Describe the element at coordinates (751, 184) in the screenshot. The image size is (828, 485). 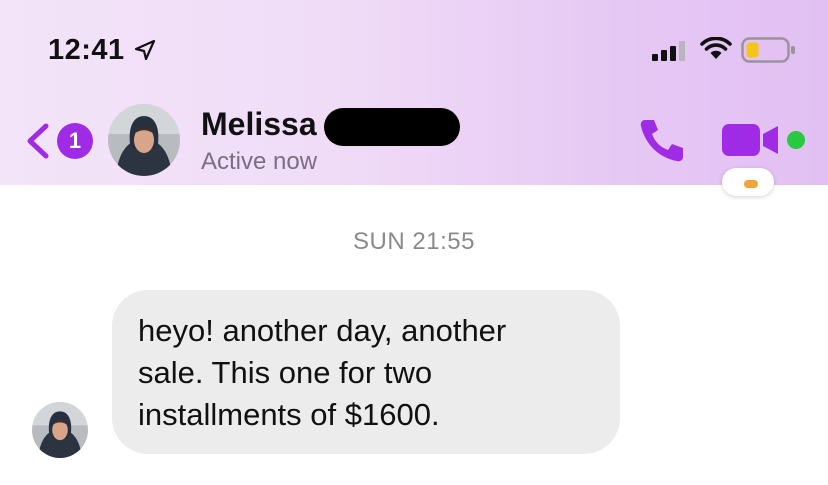
I see `reaction-emoji-icon` at that location.